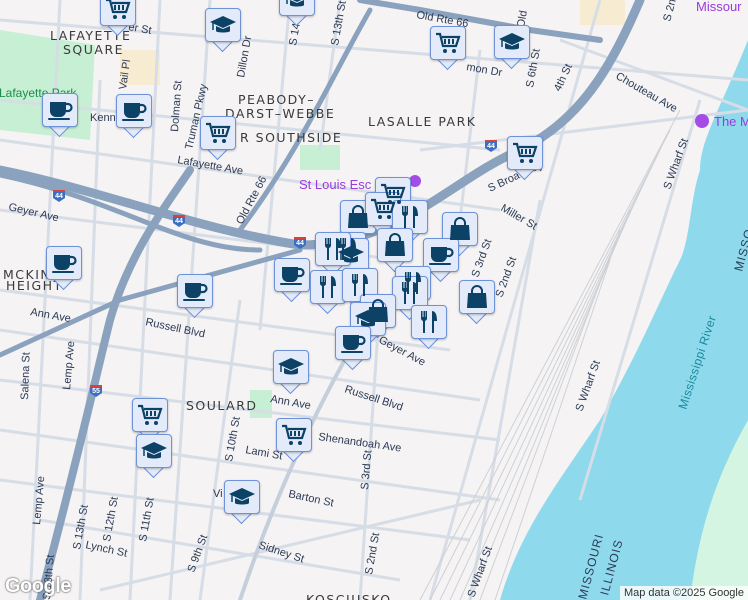 Image resolution: width=748 pixels, height=600 pixels. What do you see at coordinates (563, 77) in the screenshot?
I see `svg-text: 4th St` at bounding box center [563, 77].